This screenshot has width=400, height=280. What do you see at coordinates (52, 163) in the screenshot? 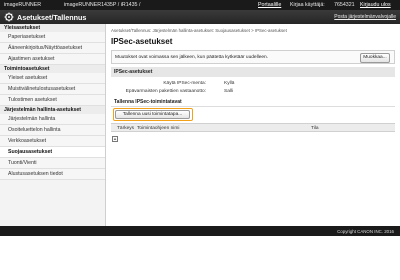
I see `sidebar-item-import-export: Tuonti/Vienti` at bounding box center [52, 163].